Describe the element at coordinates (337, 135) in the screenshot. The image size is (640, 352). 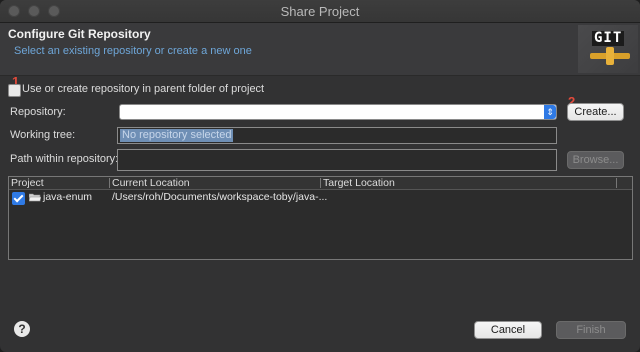
I see `working-tree-field: No repository selected` at that location.